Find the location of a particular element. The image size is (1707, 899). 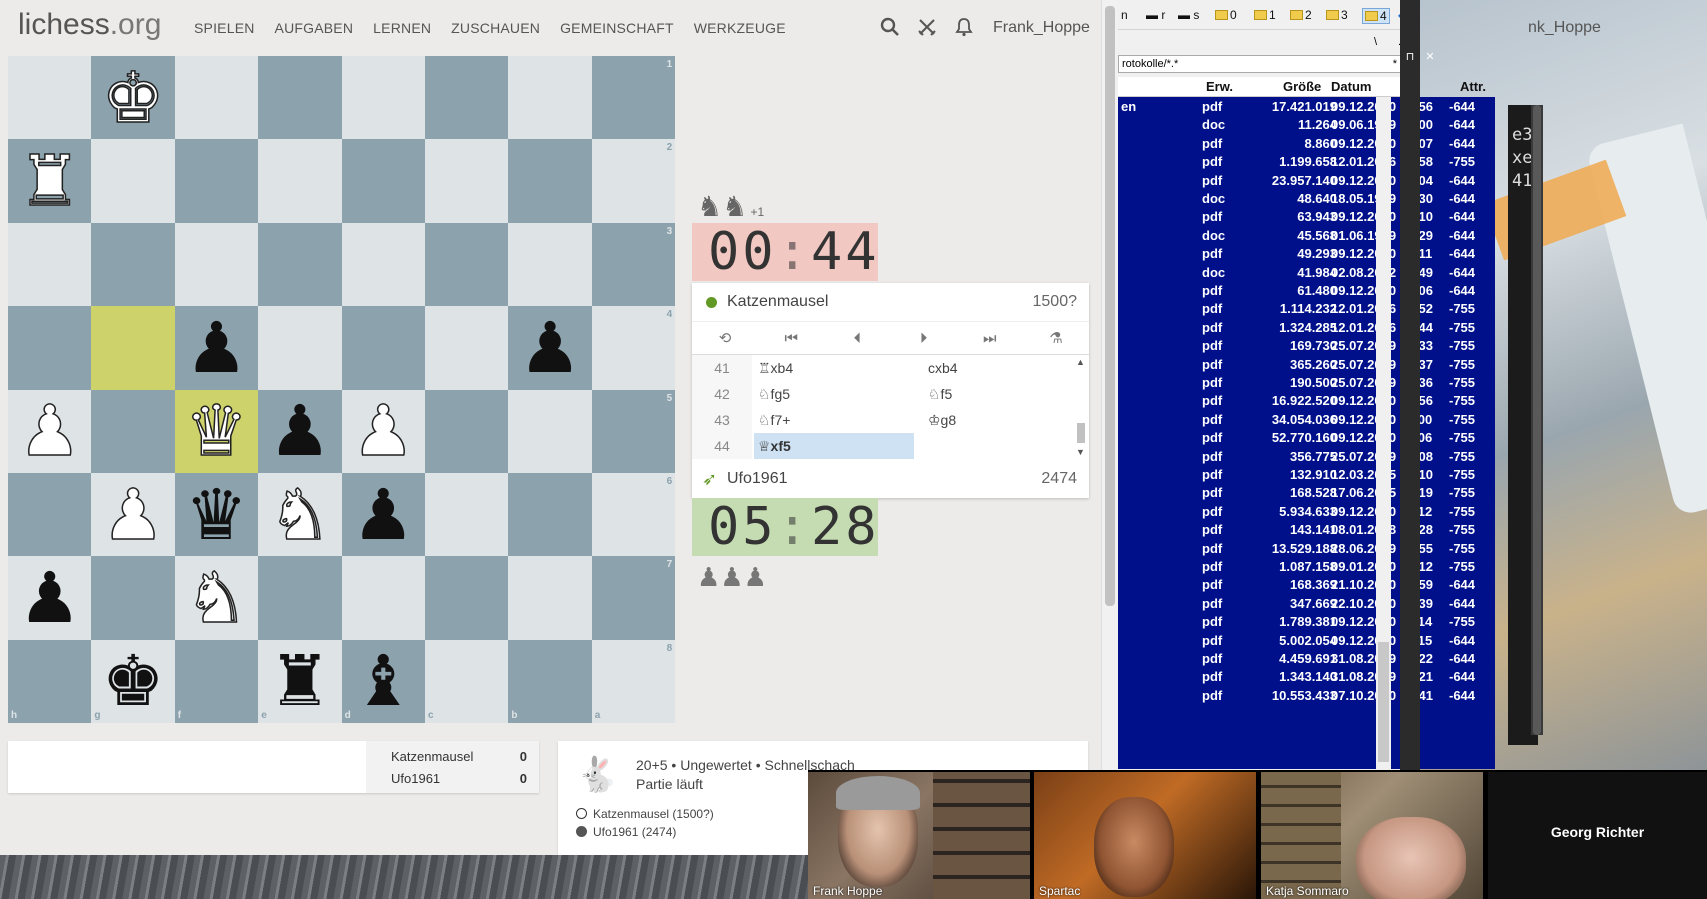

column-date: Datum is located at coordinates (1351, 86).